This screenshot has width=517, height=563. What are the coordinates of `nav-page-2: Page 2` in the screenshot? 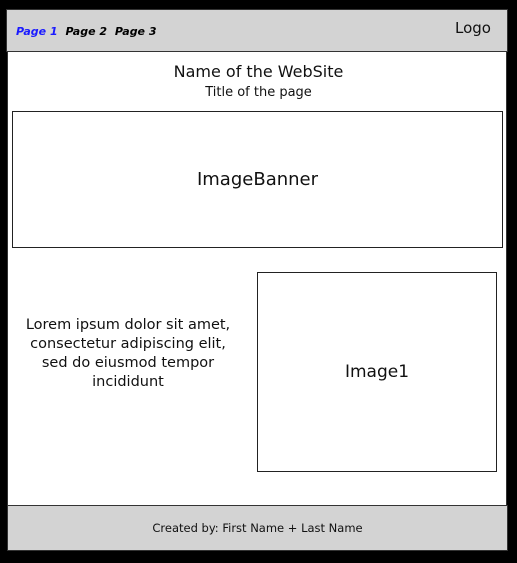 It's located at (86, 31).